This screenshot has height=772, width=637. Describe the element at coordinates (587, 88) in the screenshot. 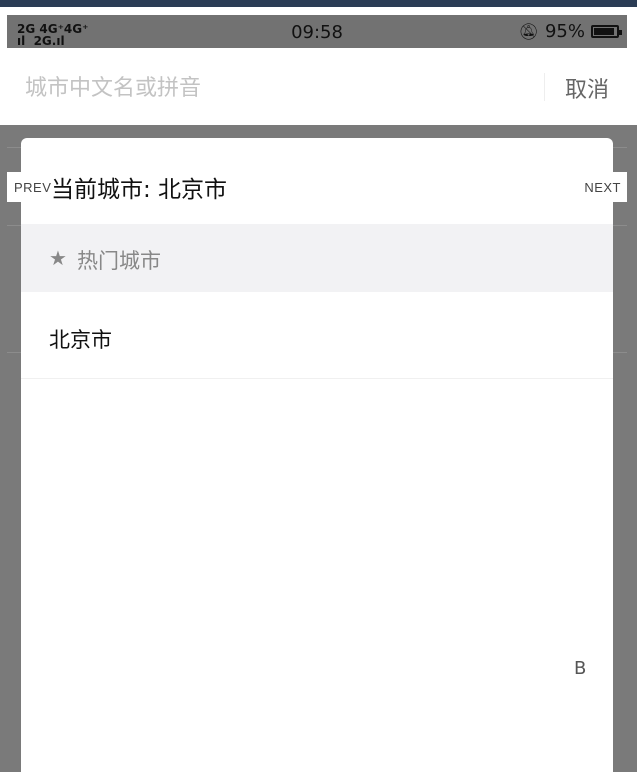

I see `cancel-button: 取消` at that location.